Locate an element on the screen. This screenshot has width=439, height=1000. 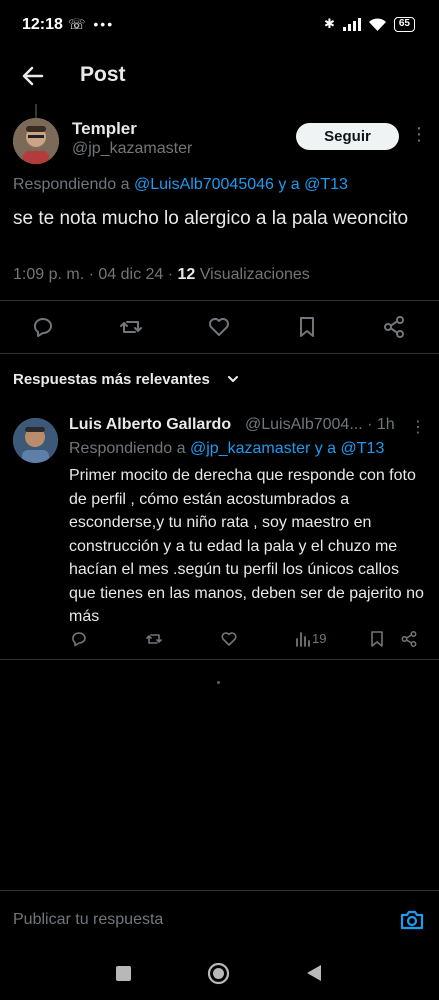
page-title: Post is located at coordinates (103, 74).